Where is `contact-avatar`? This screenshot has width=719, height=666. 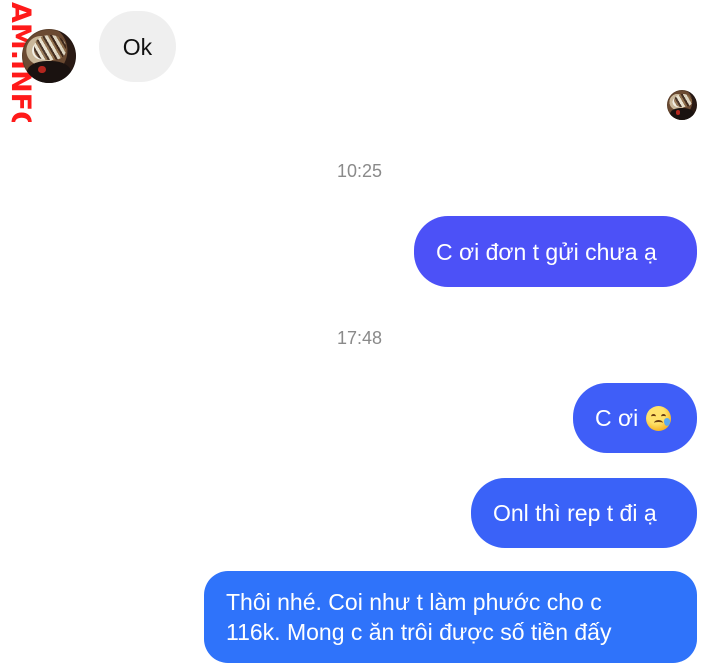 contact-avatar is located at coordinates (49, 56).